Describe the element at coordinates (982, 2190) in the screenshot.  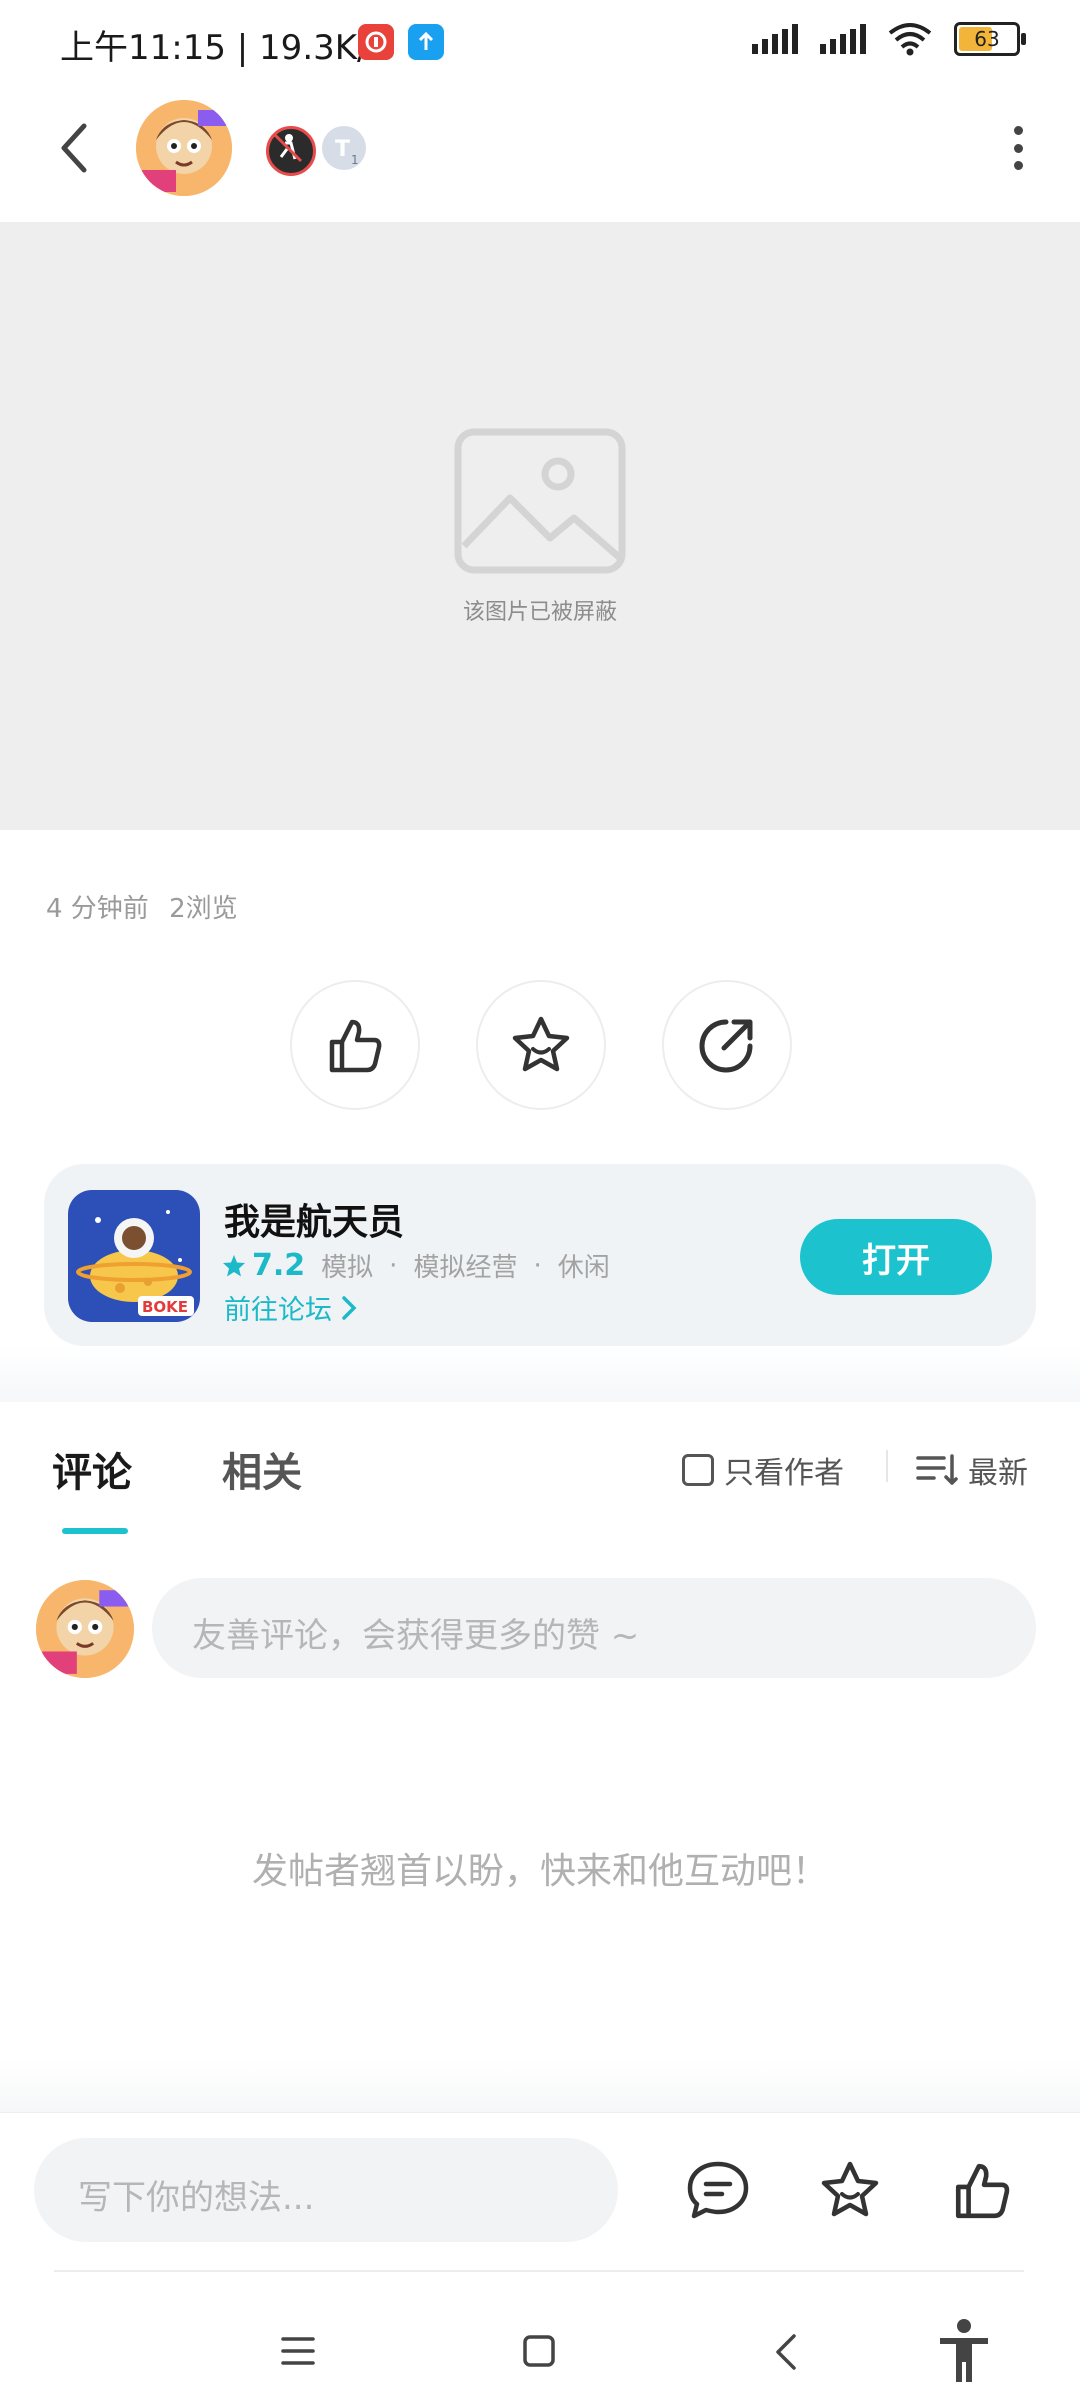
I see `bottom-thumbs-up-icon` at that location.